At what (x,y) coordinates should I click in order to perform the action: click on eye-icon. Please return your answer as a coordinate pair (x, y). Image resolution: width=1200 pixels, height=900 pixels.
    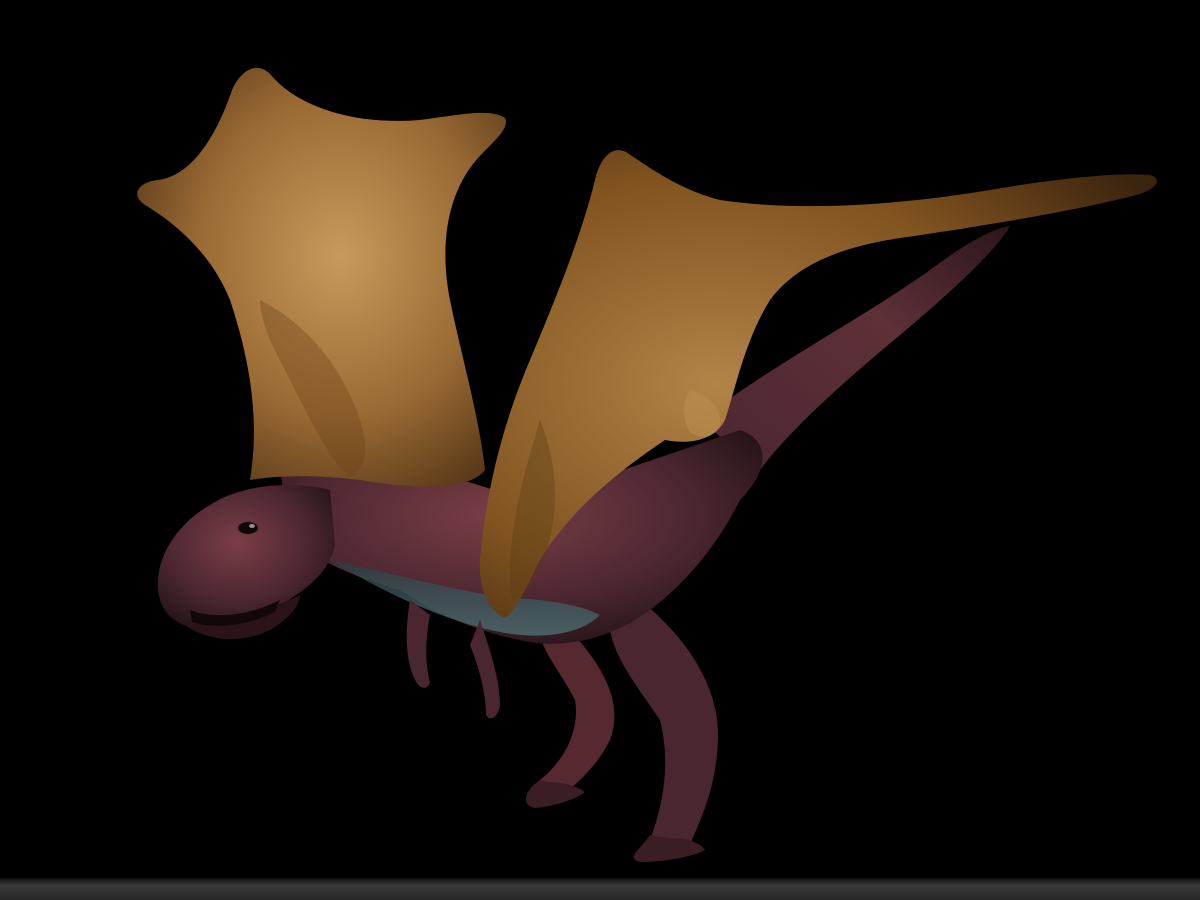
    Looking at the image, I should click on (248, 528).